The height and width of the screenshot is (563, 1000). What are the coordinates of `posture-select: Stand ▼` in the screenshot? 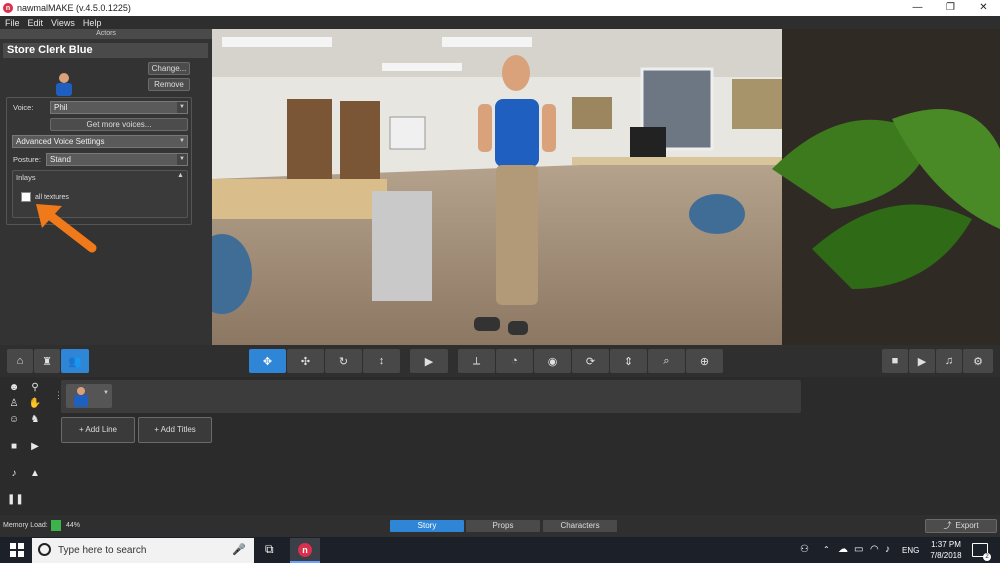 It's located at (117, 159).